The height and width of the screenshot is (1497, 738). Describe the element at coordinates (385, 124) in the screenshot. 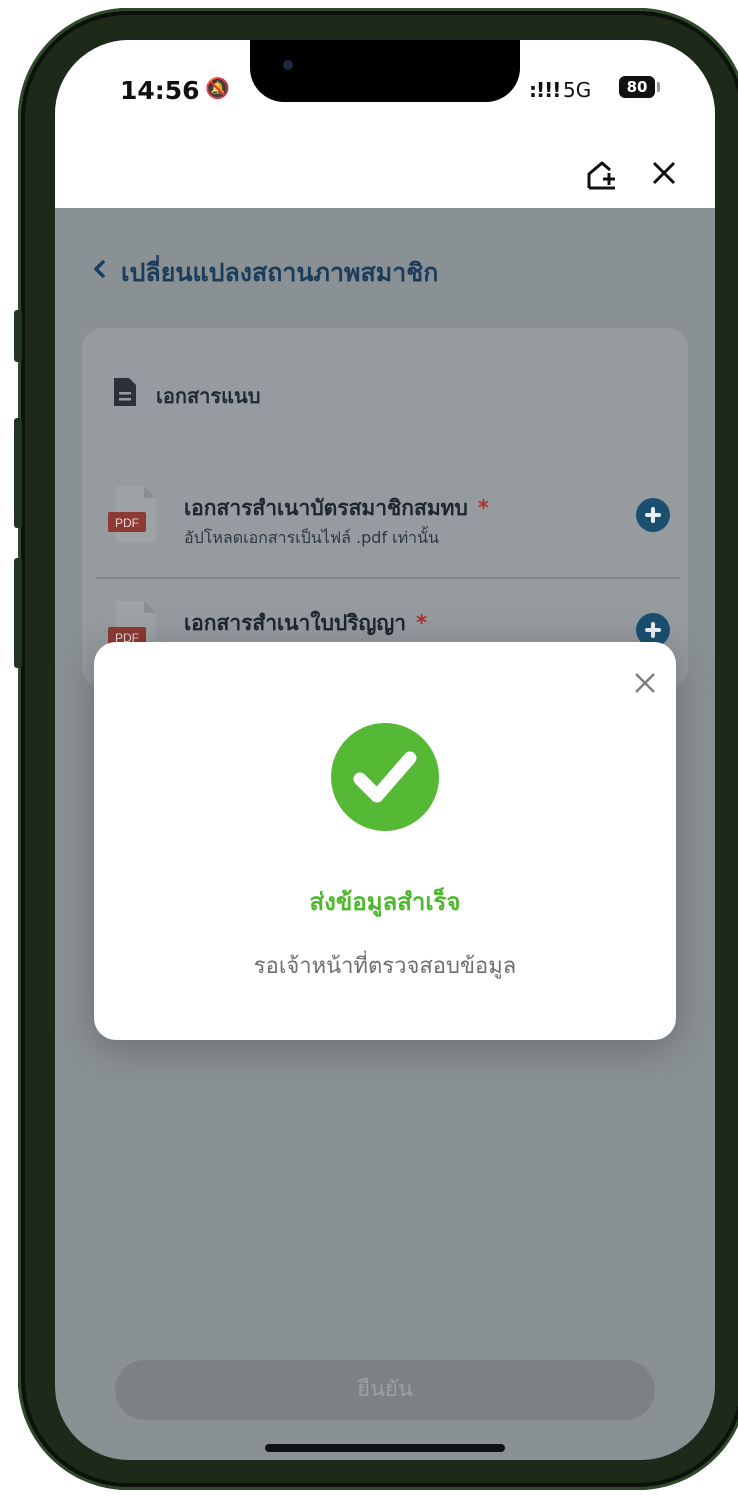

I see `top-bar: 14:56 🔕 :!!! 5G 80` at that location.